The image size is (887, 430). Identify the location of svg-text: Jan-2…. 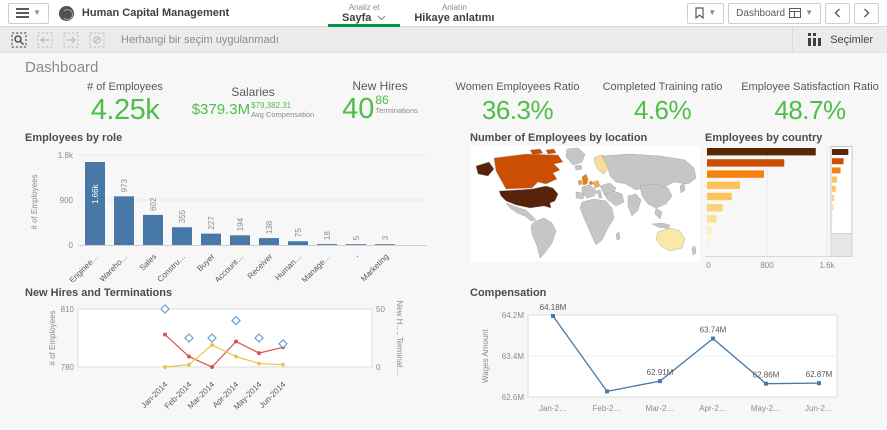
(553, 408).